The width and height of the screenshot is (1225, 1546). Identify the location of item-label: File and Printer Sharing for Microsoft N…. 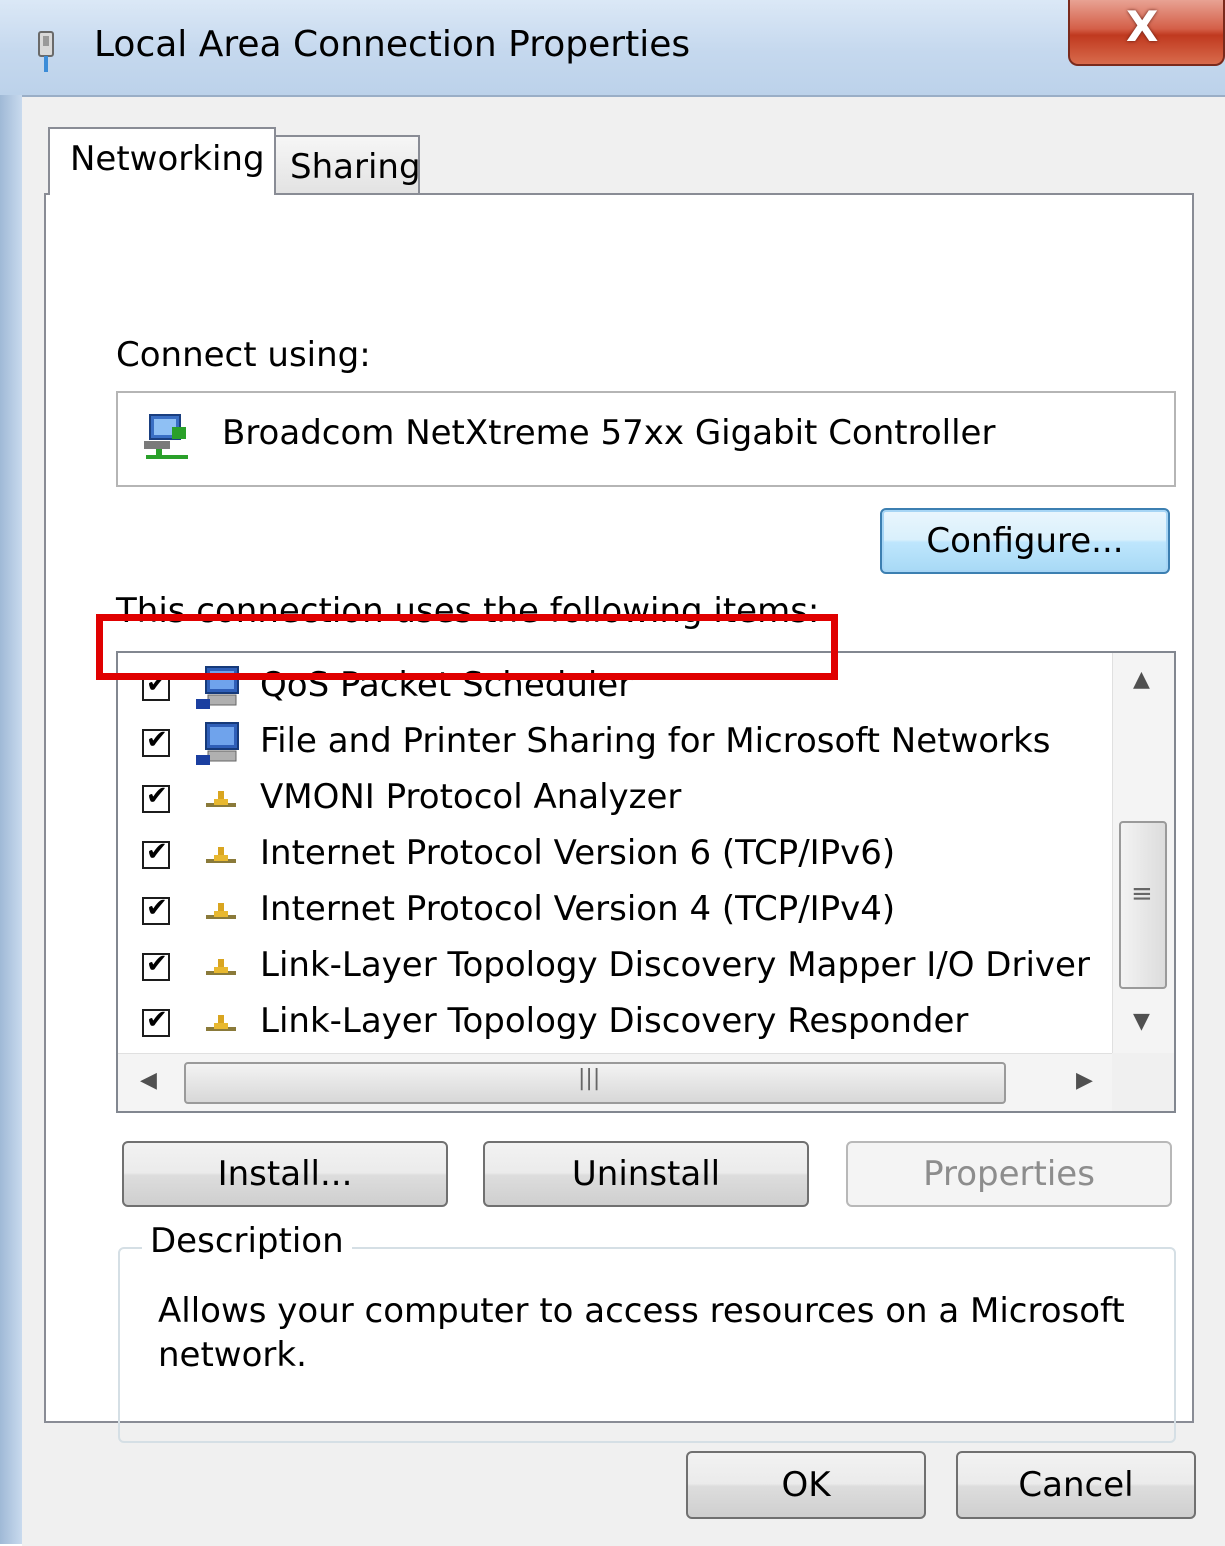
(655, 741).